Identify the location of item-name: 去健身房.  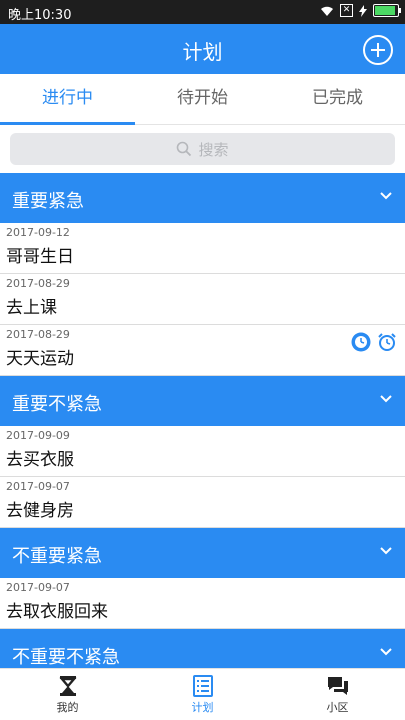
(40, 511).